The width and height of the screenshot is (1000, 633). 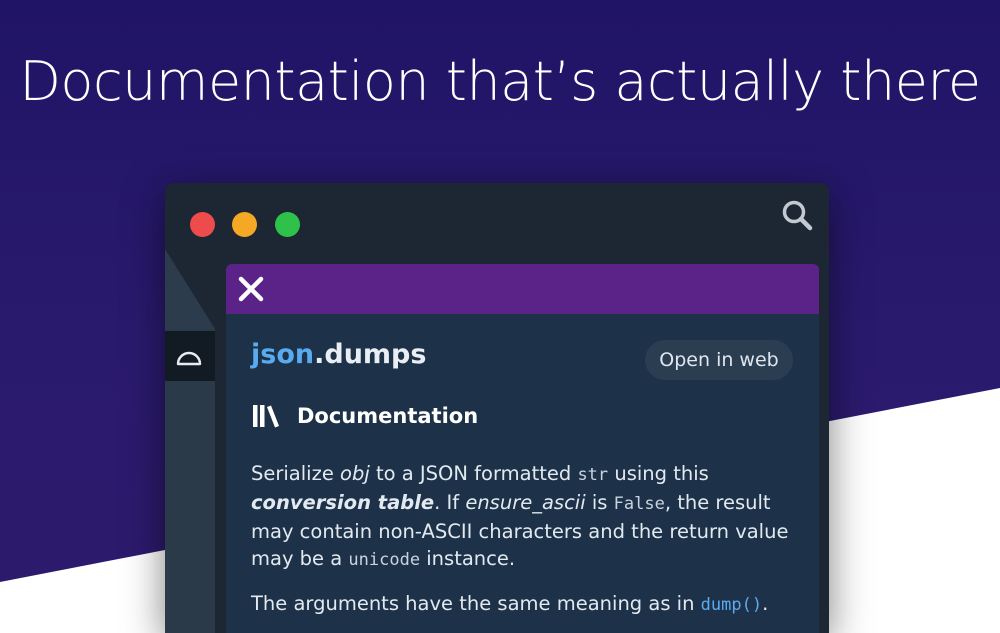 What do you see at coordinates (450, 502) in the screenshot?
I see `text: . If` at bounding box center [450, 502].